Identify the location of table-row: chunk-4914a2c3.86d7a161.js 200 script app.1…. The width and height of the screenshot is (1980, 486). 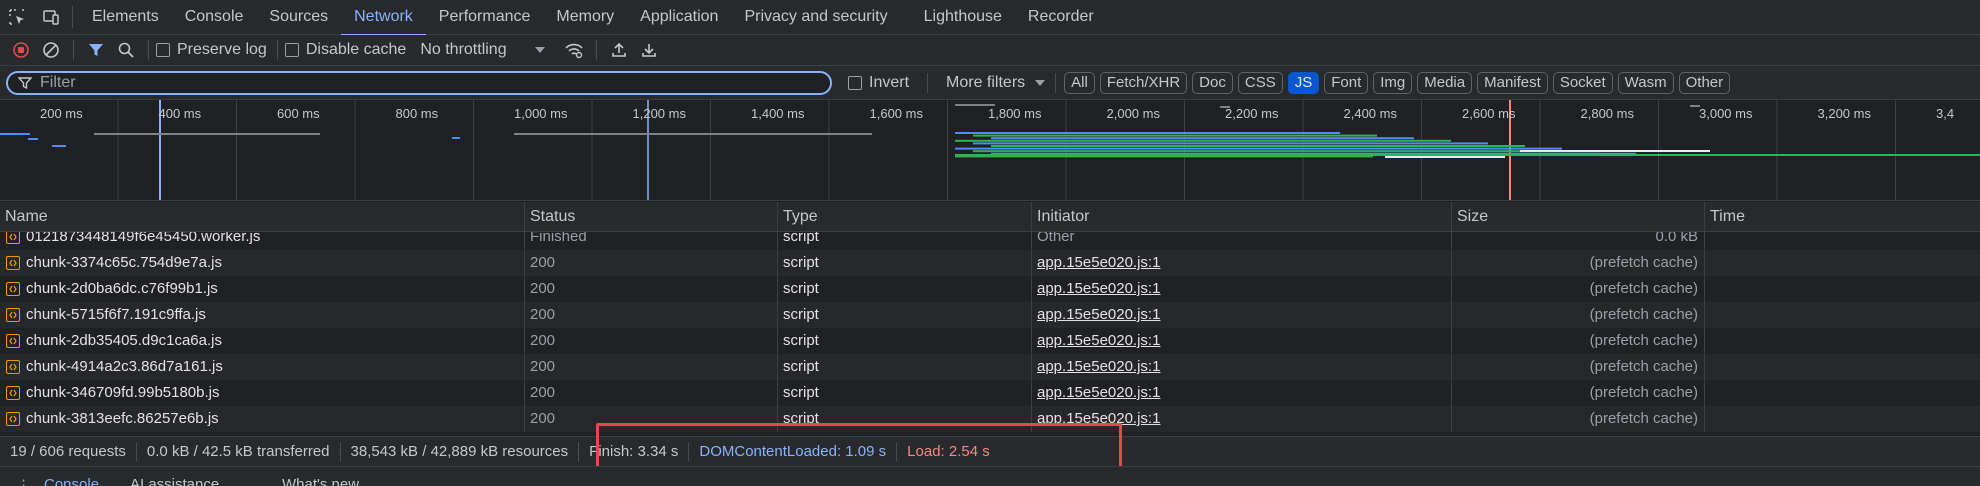
(990, 367).